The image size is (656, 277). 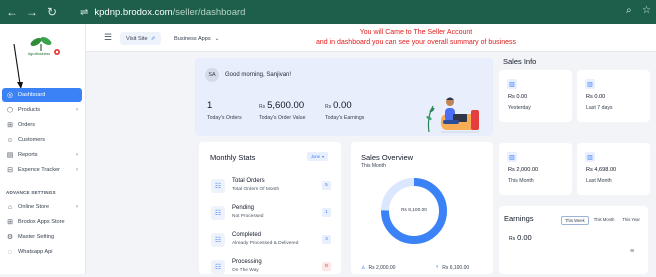 I want to click on sidebar-item-brodox-apps-store: ⊞ Brodox Apps Store, so click(x=42, y=222).